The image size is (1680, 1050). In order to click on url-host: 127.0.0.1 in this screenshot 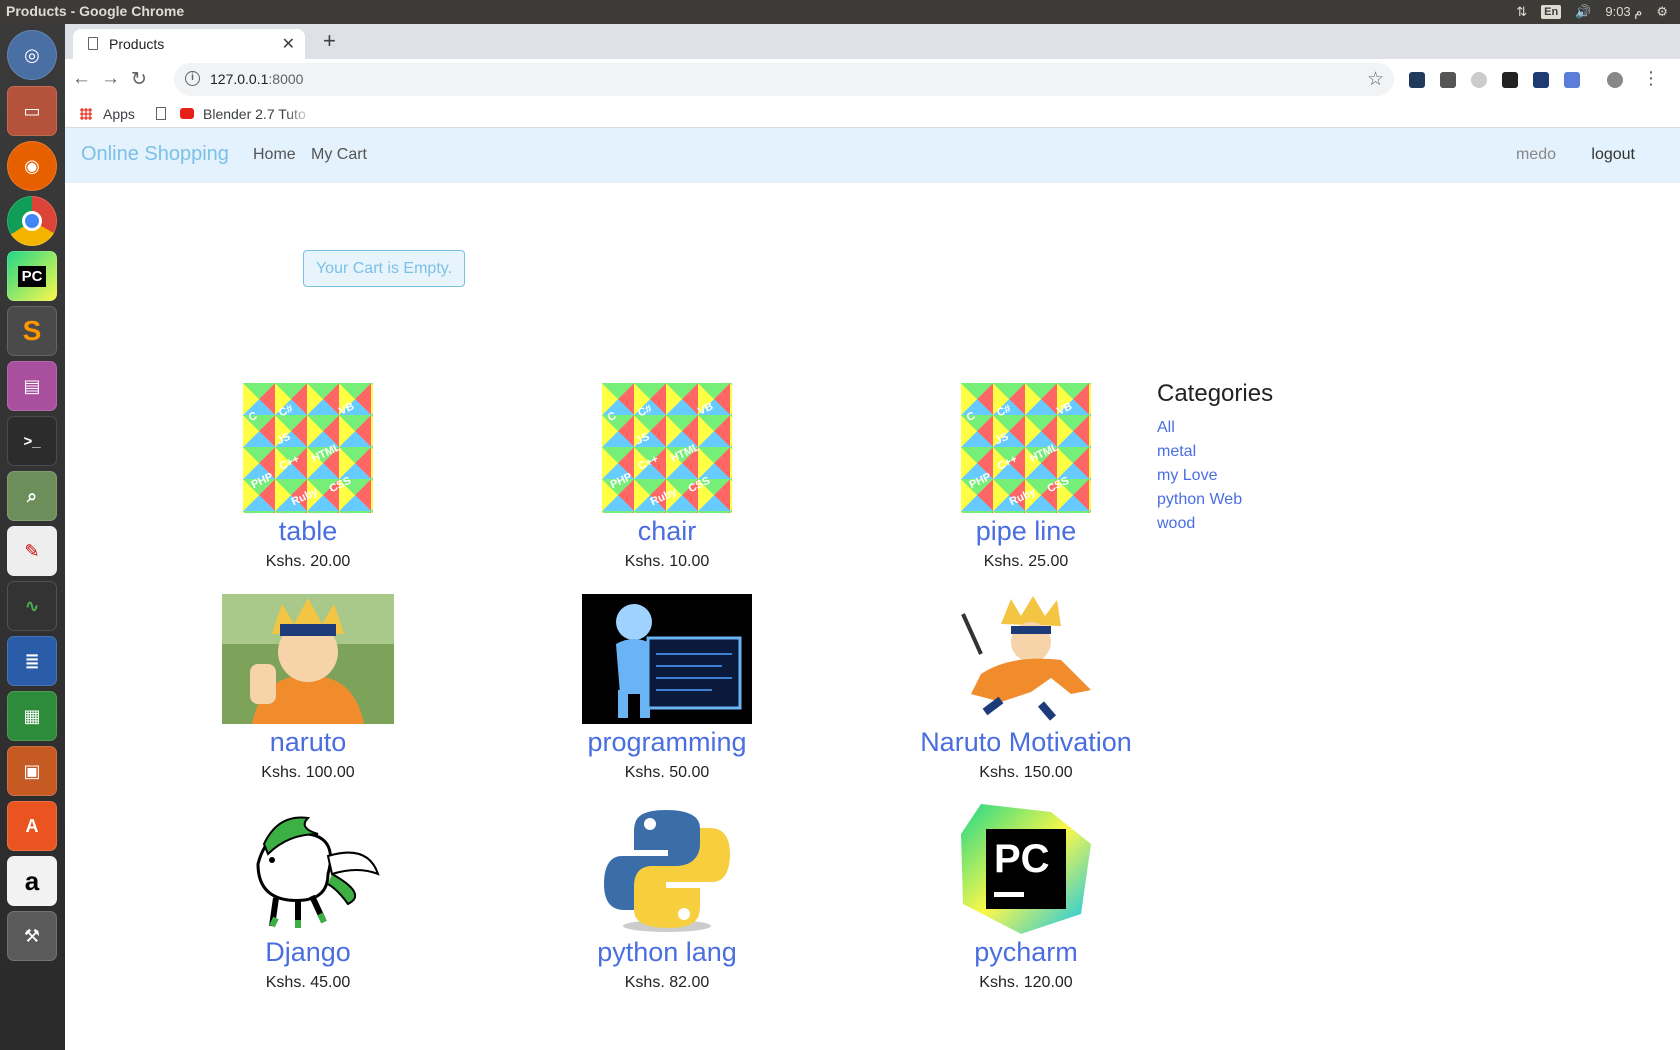, I will do `click(239, 79)`.